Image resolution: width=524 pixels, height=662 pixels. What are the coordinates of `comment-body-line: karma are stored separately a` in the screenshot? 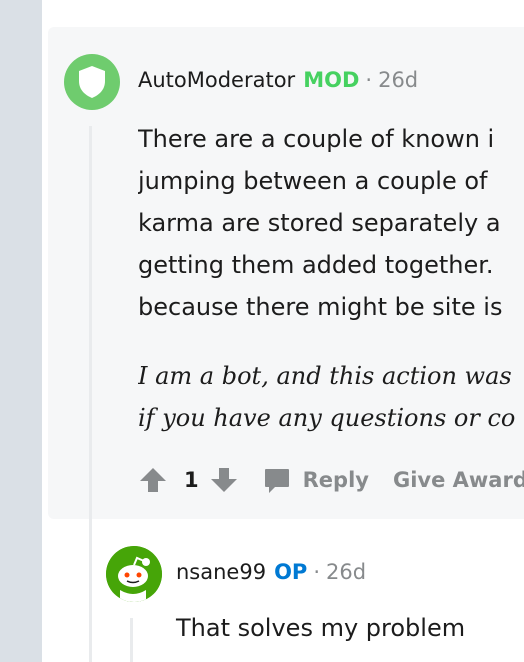 It's located at (319, 223).